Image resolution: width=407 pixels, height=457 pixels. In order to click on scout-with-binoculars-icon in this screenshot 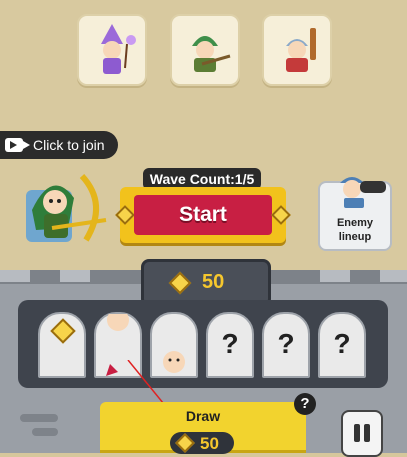, I will do `click(363, 192)`.